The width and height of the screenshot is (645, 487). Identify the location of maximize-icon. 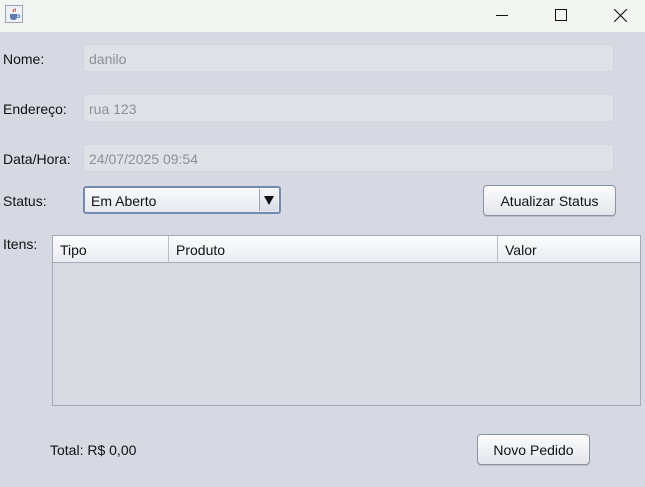
(561, 15).